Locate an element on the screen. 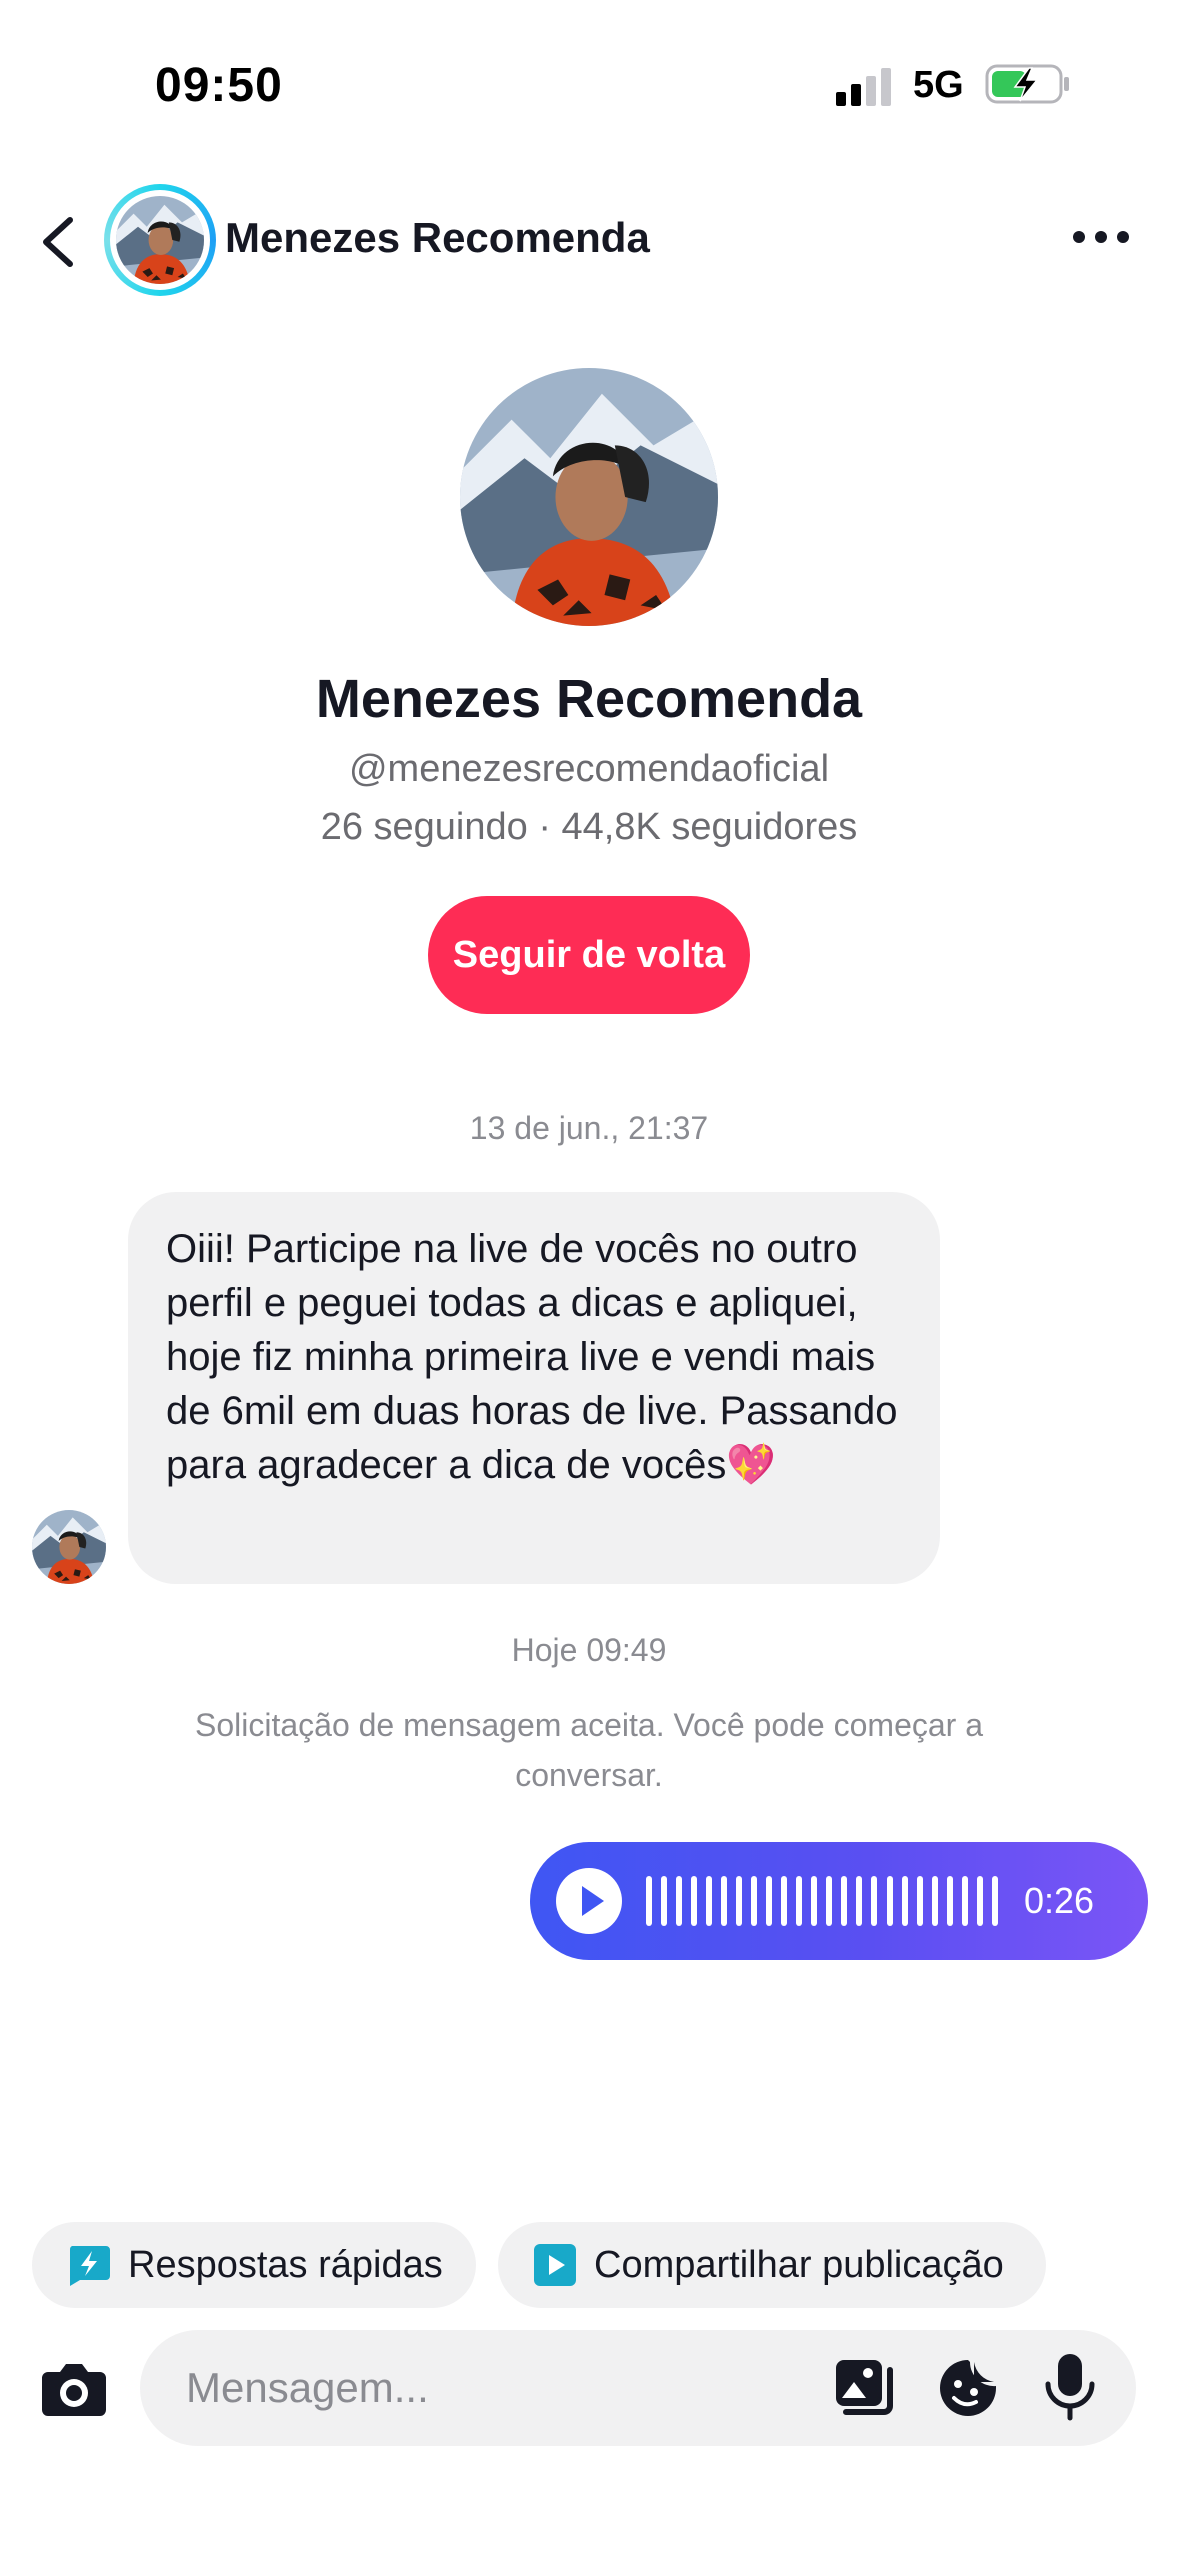 This screenshot has width=1178, height=2560. audio-message-bubble: 0:26 is located at coordinates (839, 1901).